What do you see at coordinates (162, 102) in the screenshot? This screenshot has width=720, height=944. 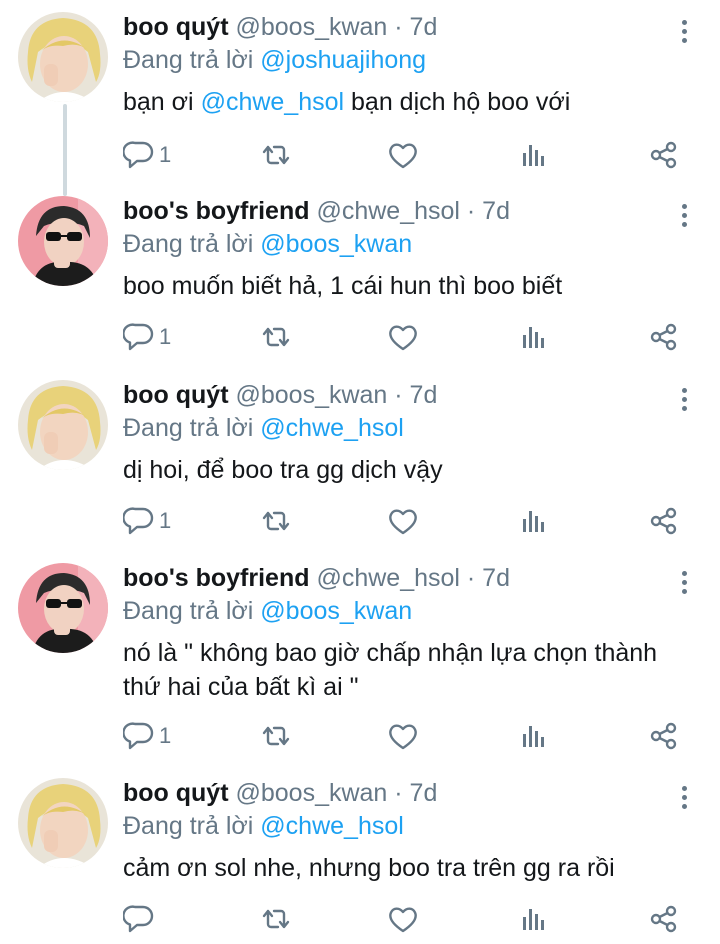 I see `tweet-text-part: bạn ơi` at bounding box center [162, 102].